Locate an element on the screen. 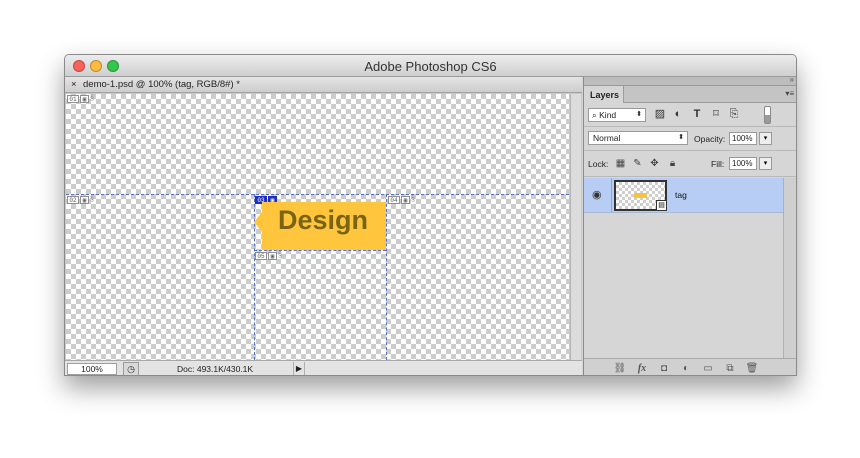 The height and width of the screenshot is (458, 860). fill-input: 100% is located at coordinates (743, 163).